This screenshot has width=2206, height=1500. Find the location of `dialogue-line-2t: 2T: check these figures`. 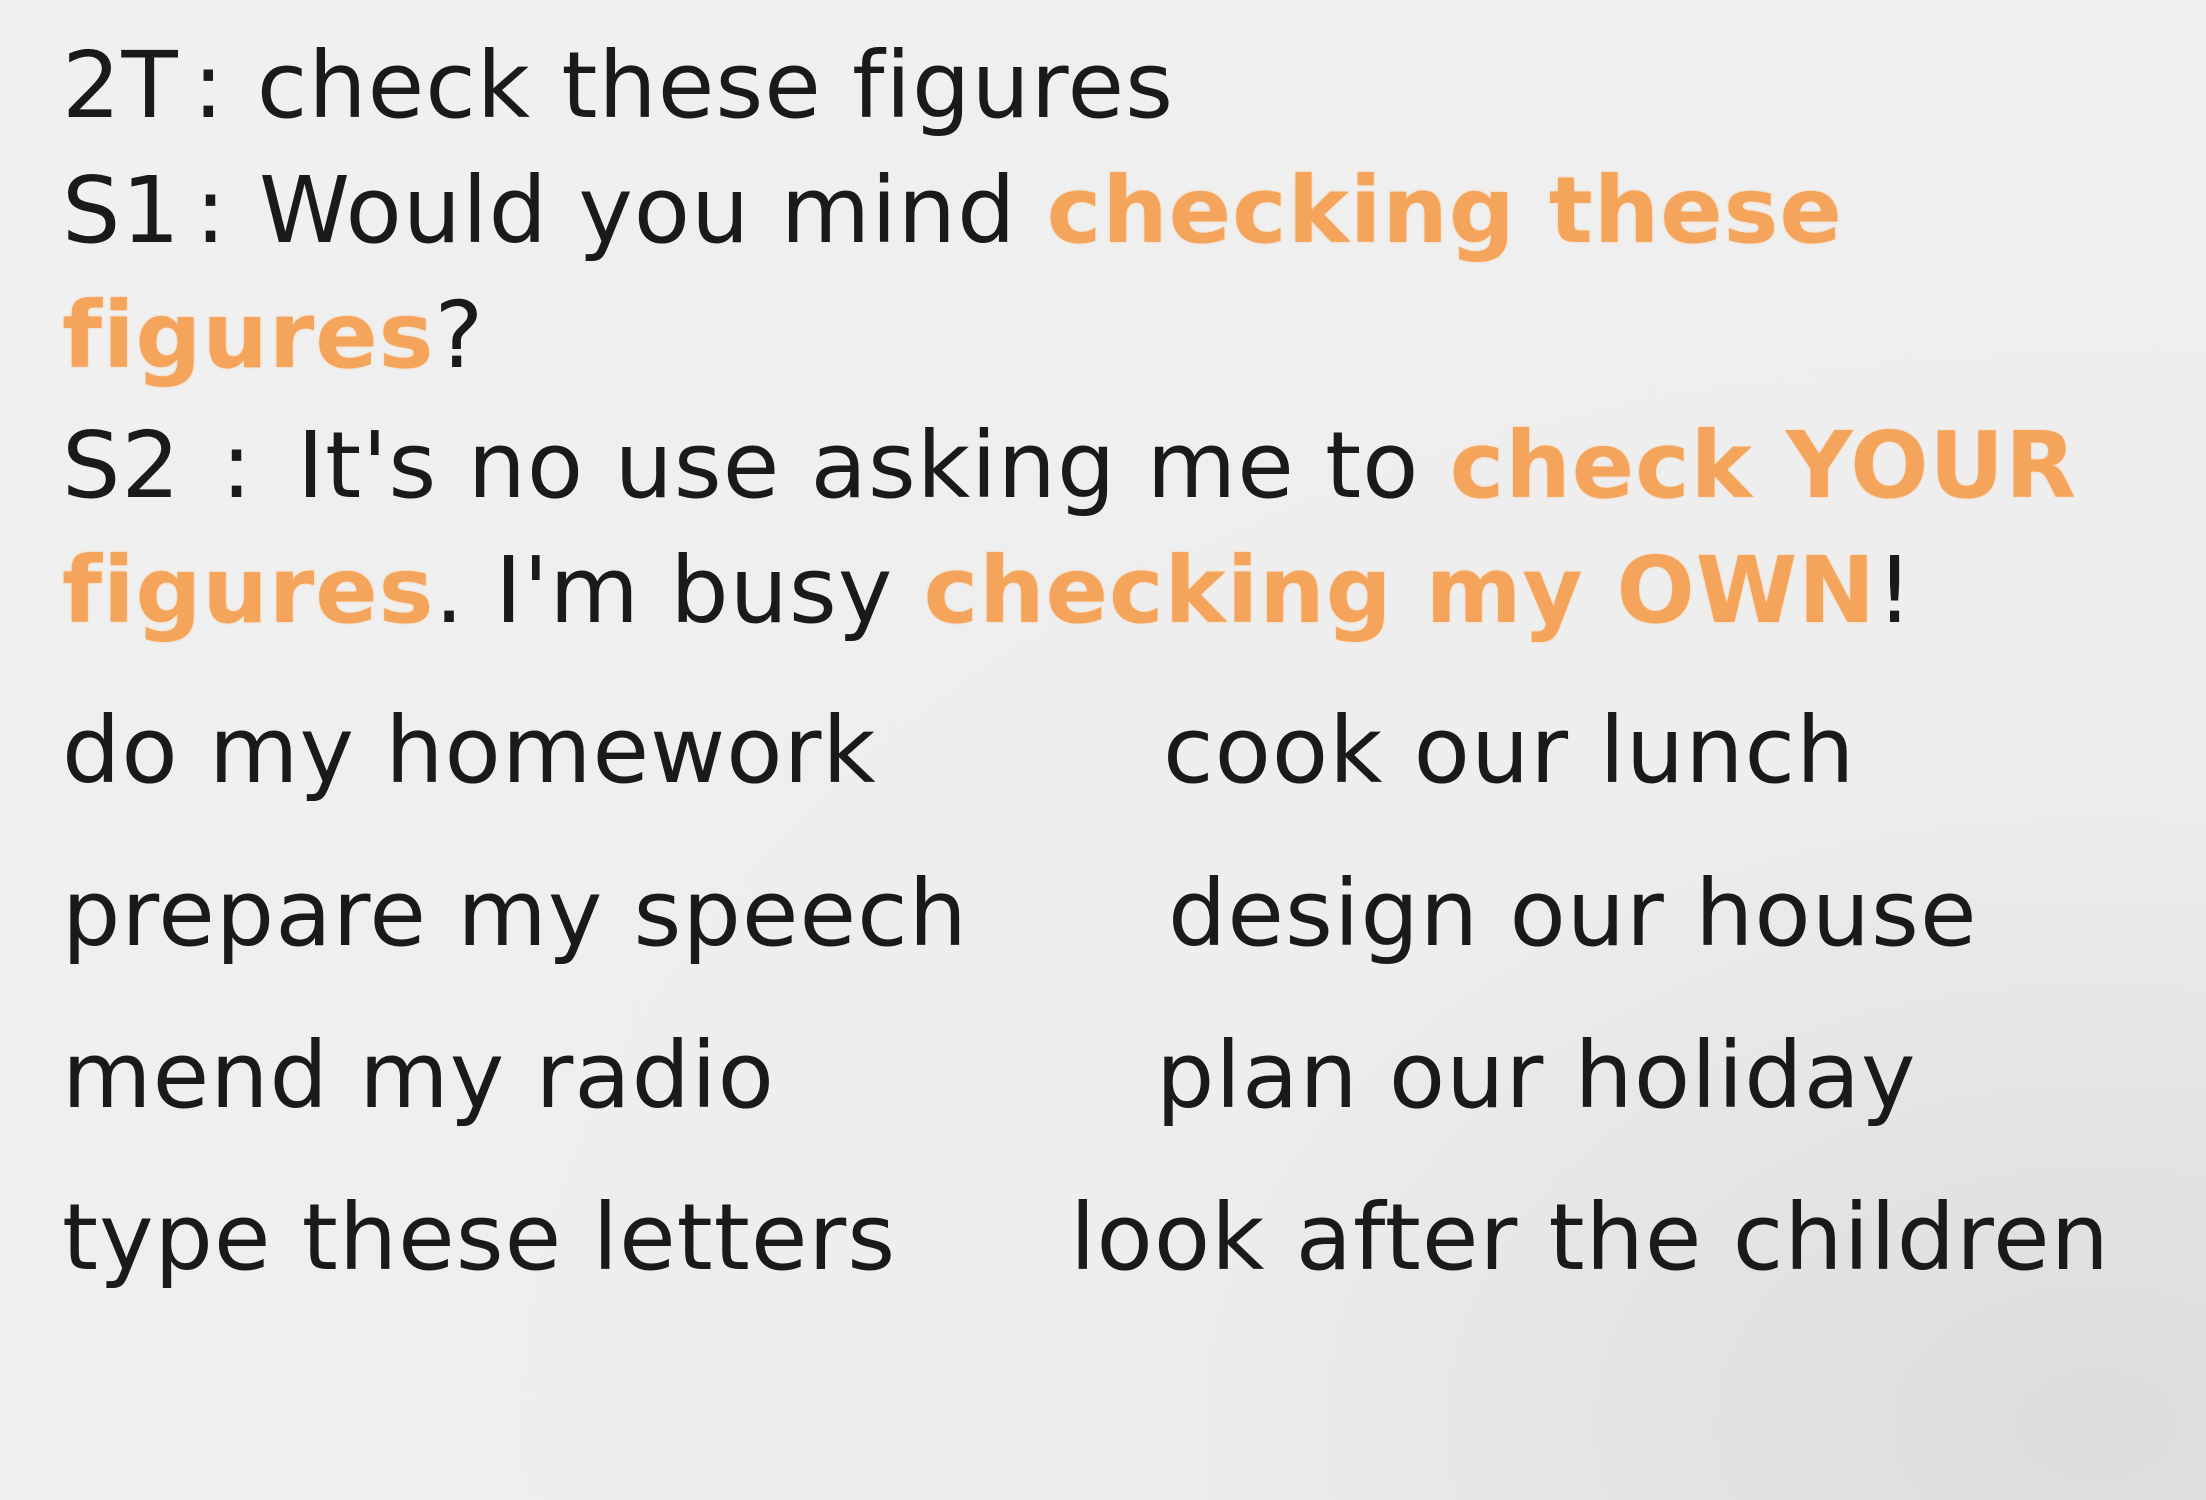

dialogue-line-2t: 2T: check these figures is located at coordinates (618, 86).